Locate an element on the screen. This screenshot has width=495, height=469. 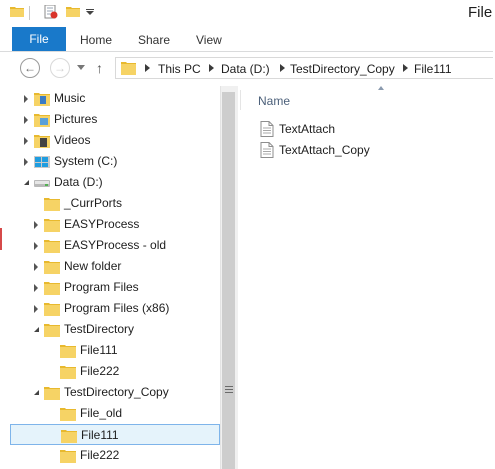
nav-tree-item: File_old is located at coordinates (115, 413).